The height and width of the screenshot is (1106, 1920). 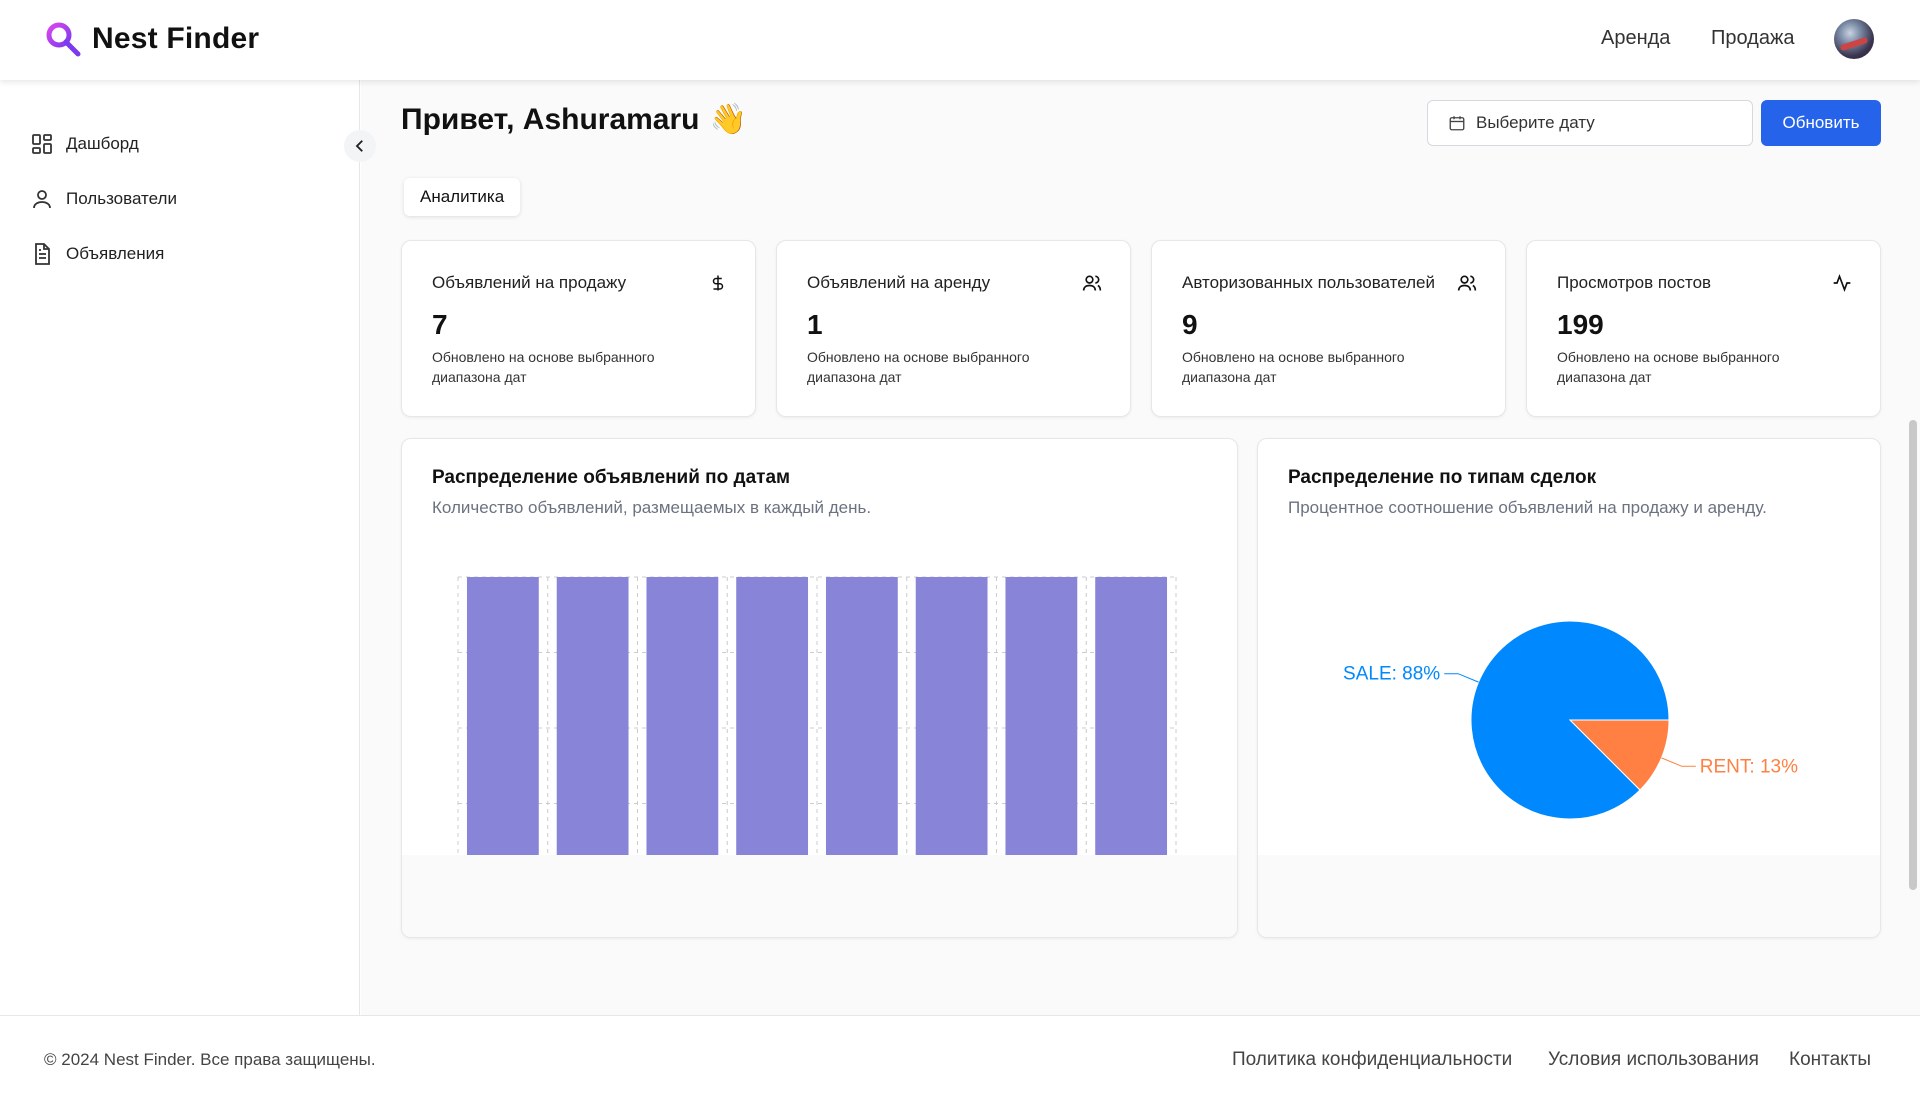 What do you see at coordinates (115, 253) in the screenshot?
I see `sidebar-item-label: Объявления` at bounding box center [115, 253].